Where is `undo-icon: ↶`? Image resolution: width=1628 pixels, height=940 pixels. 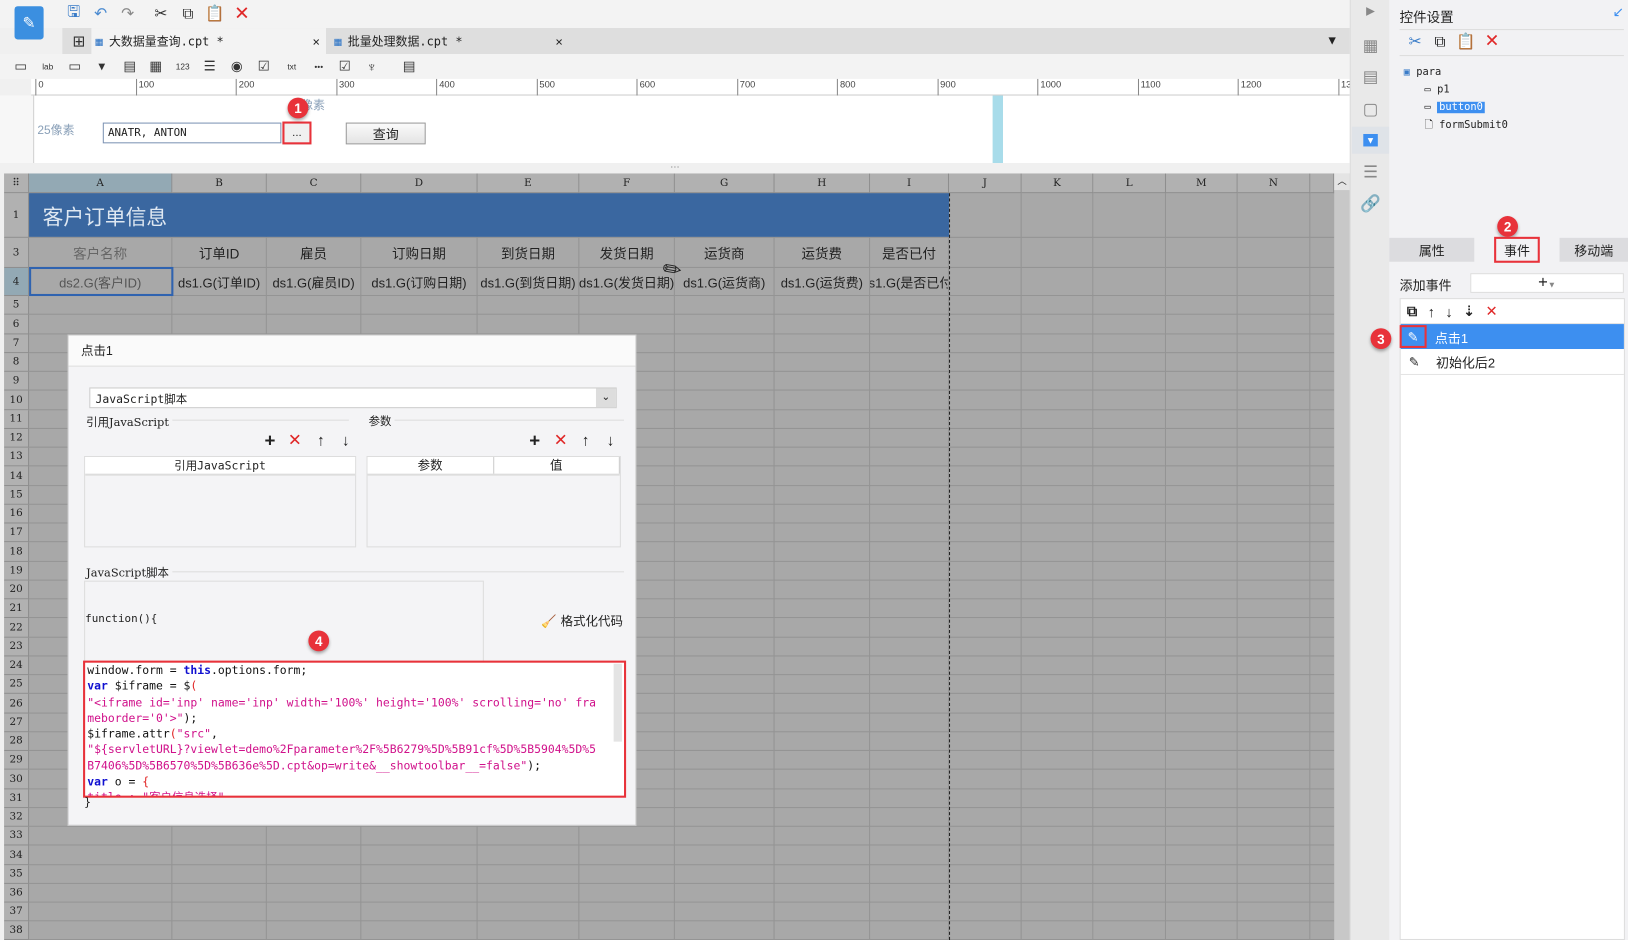 undo-icon: ↶ is located at coordinates (100, 13).